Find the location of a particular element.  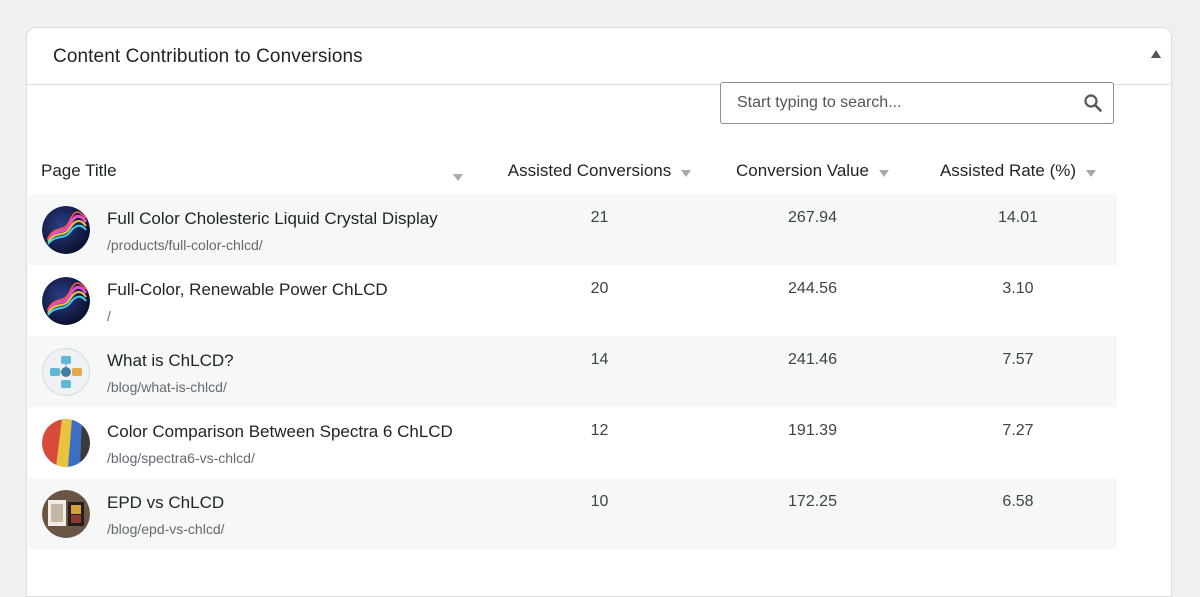

search-input is located at coordinates (896, 103).